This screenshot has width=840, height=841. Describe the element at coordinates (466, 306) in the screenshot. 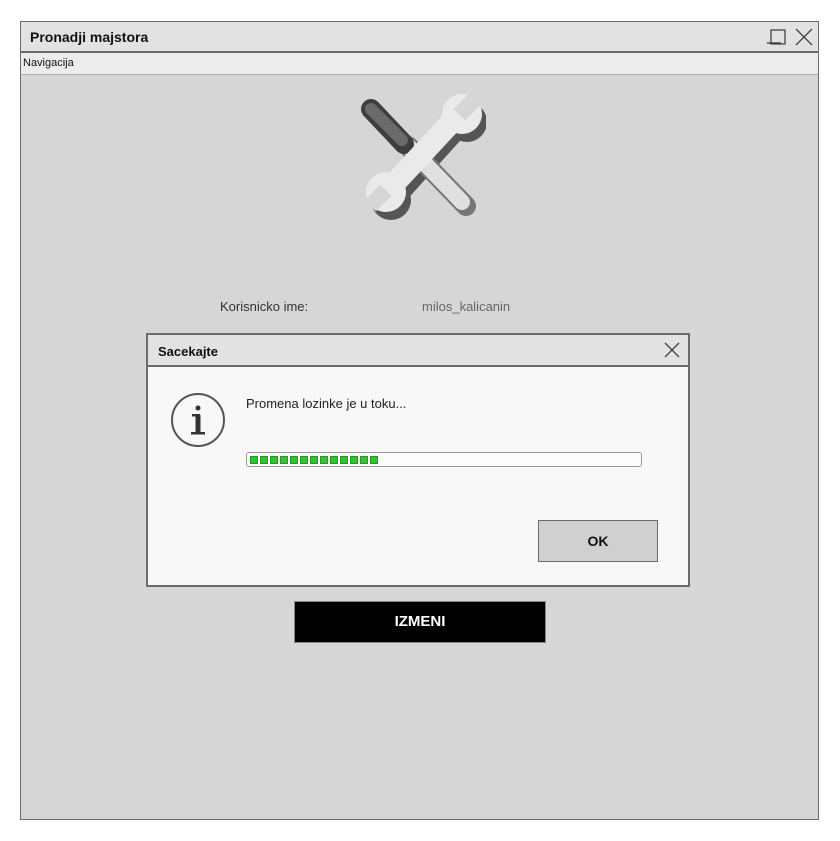

I see `username-value: milos_kalicanin` at that location.